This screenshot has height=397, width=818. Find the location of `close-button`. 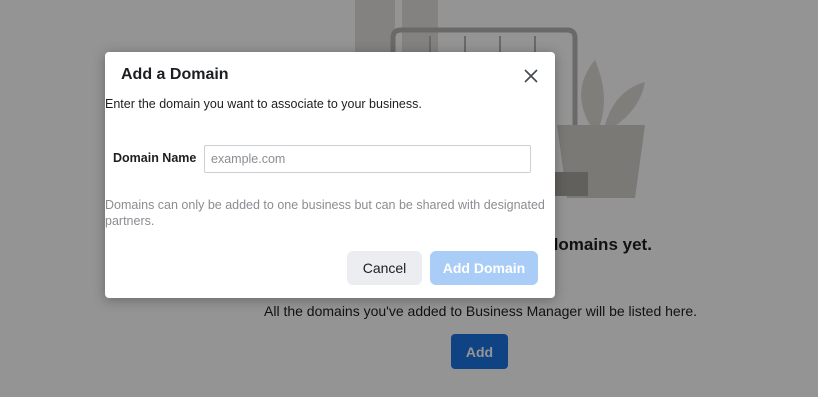

close-button is located at coordinates (531, 76).